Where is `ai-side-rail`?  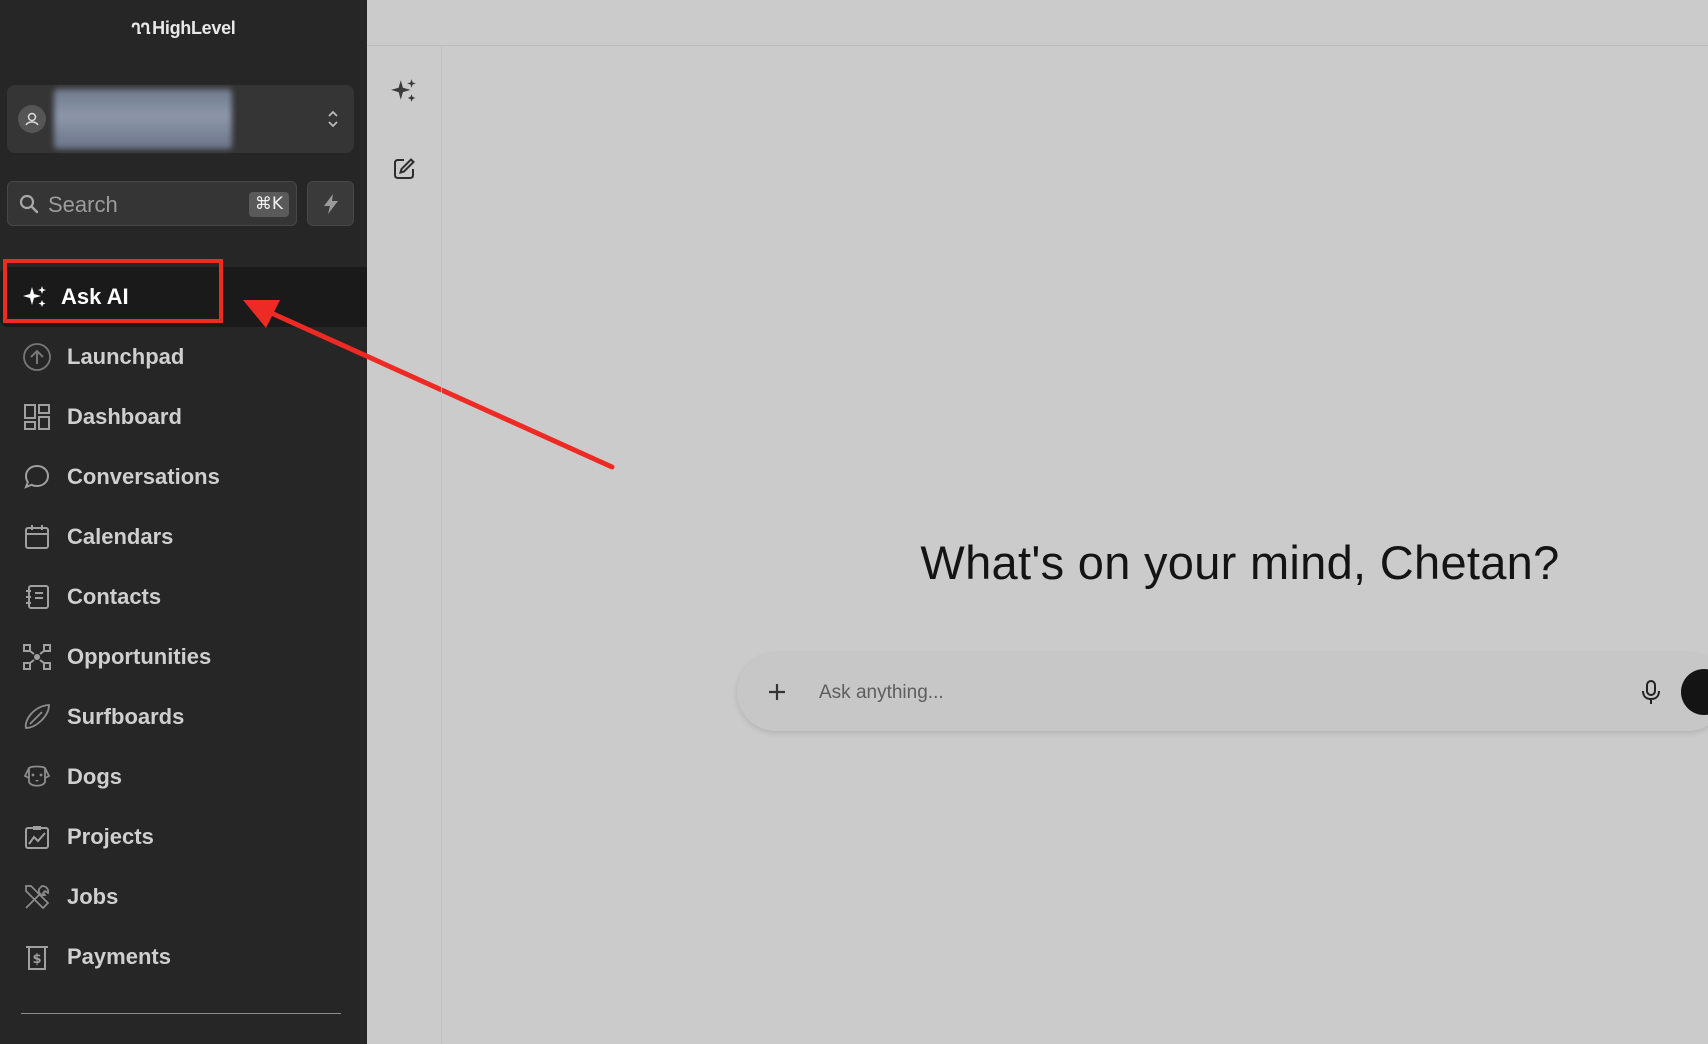
ai-side-rail is located at coordinates (404, 545).